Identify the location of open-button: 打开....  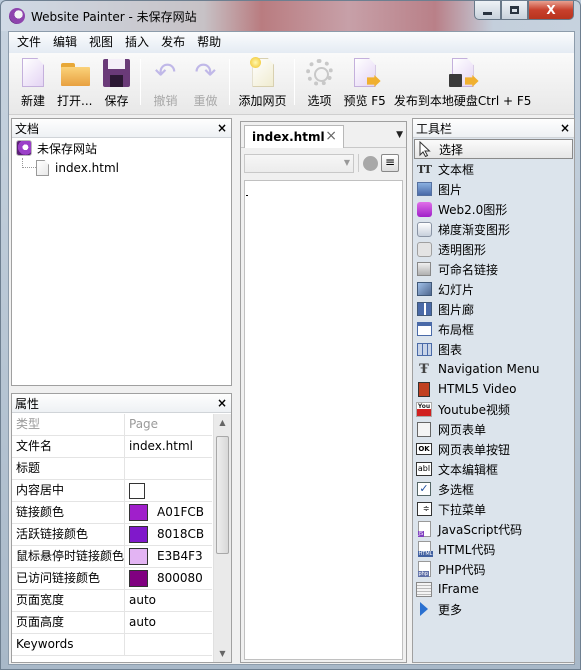
(74, 82).